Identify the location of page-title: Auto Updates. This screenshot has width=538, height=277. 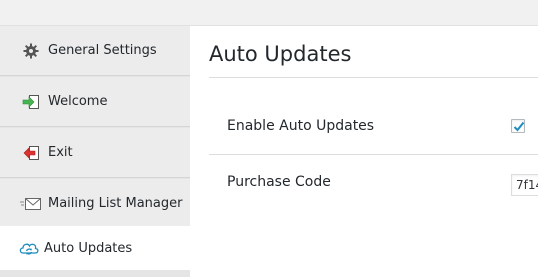
(280, 54).